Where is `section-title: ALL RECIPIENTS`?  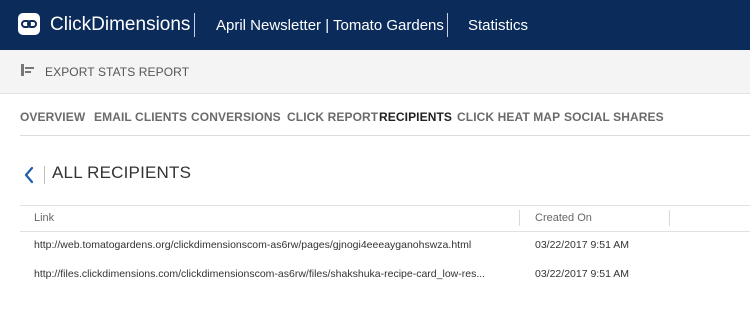 section-title: ALL RECIPIENTS is located at coordinates (122, 172).